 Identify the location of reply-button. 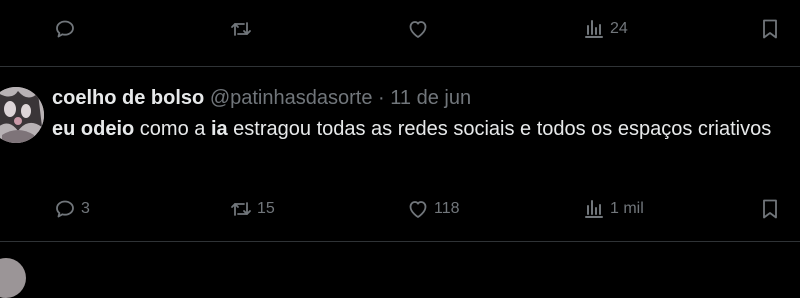
(67, 29).